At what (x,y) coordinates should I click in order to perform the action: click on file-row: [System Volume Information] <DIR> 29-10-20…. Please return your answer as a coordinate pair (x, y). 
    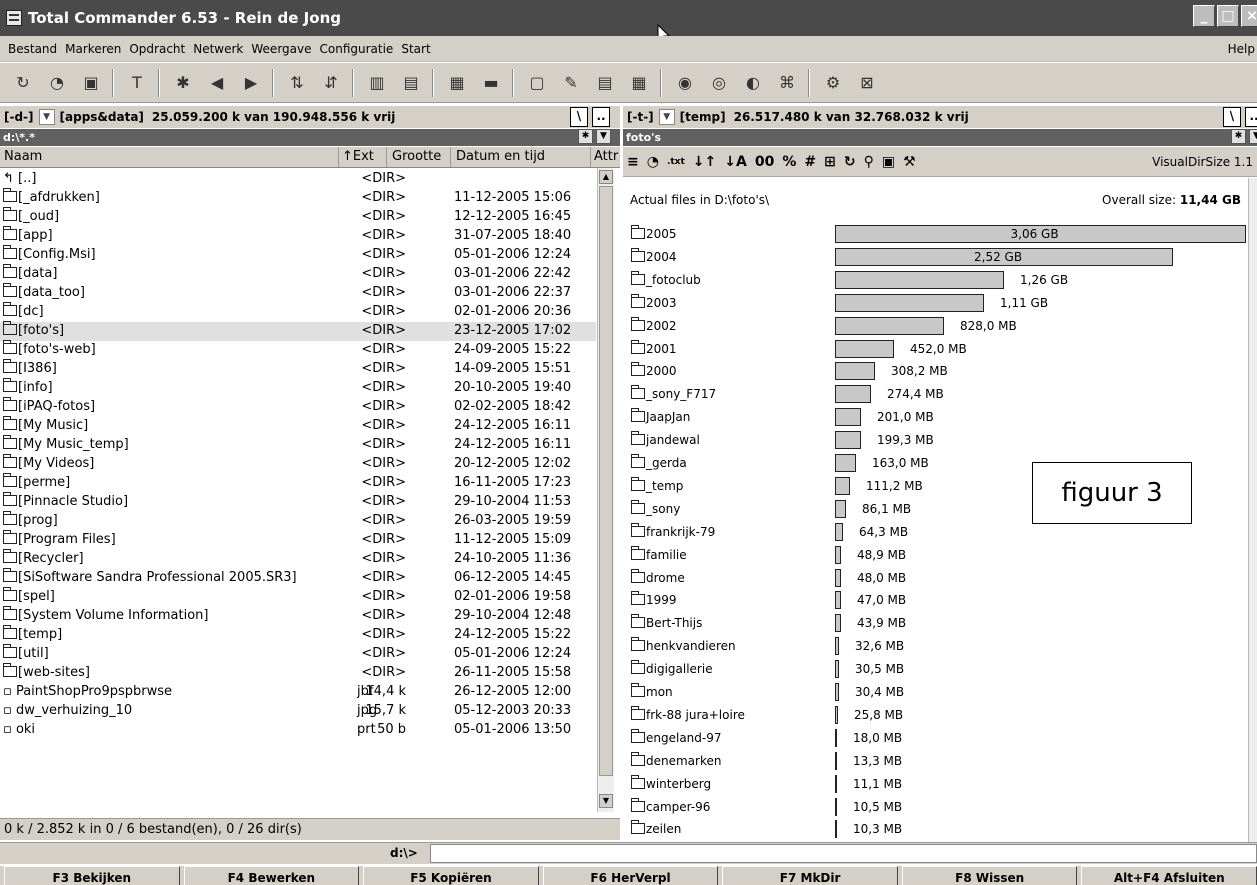
    Looking at the image, I should click on (298, 616).